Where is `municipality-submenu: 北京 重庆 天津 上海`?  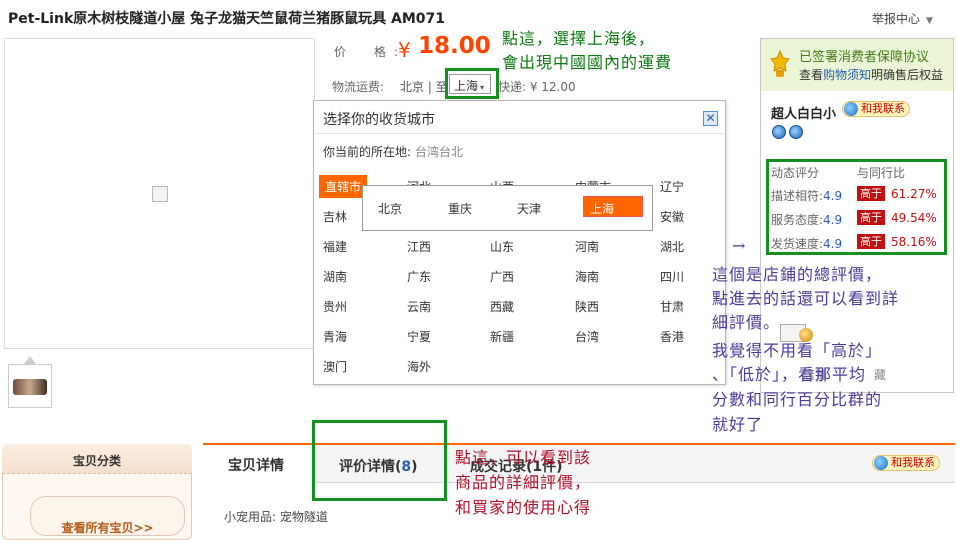
municipality-submenu: 北京 重庆 天津 上海 is located at coordinates (507, 208).